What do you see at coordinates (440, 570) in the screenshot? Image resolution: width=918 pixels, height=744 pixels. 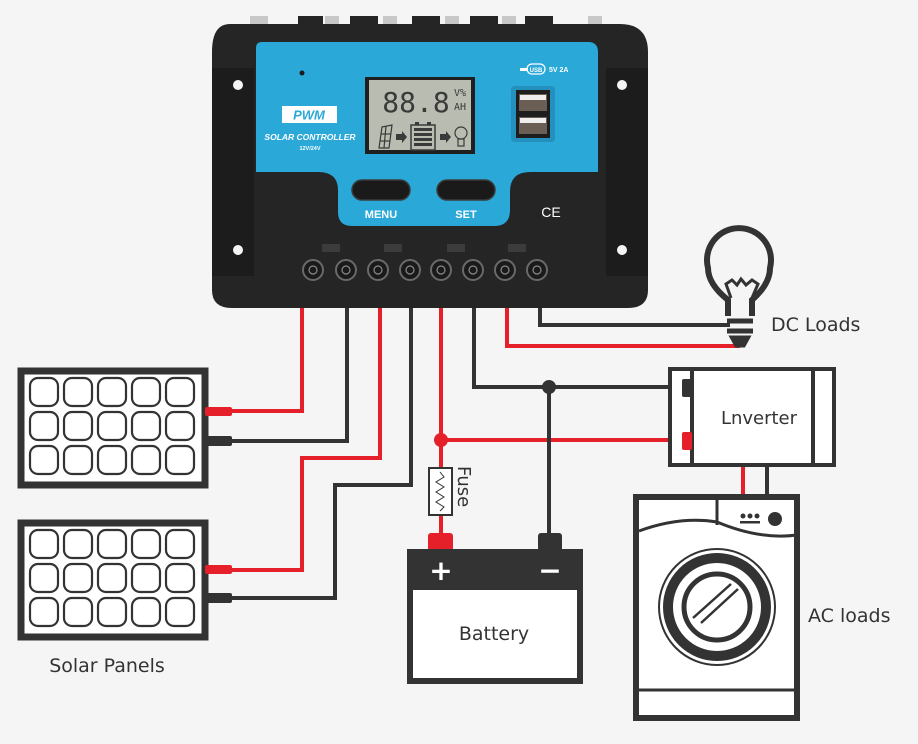 I see `battery-plus-sign: +` at bounding box center [440, 570].